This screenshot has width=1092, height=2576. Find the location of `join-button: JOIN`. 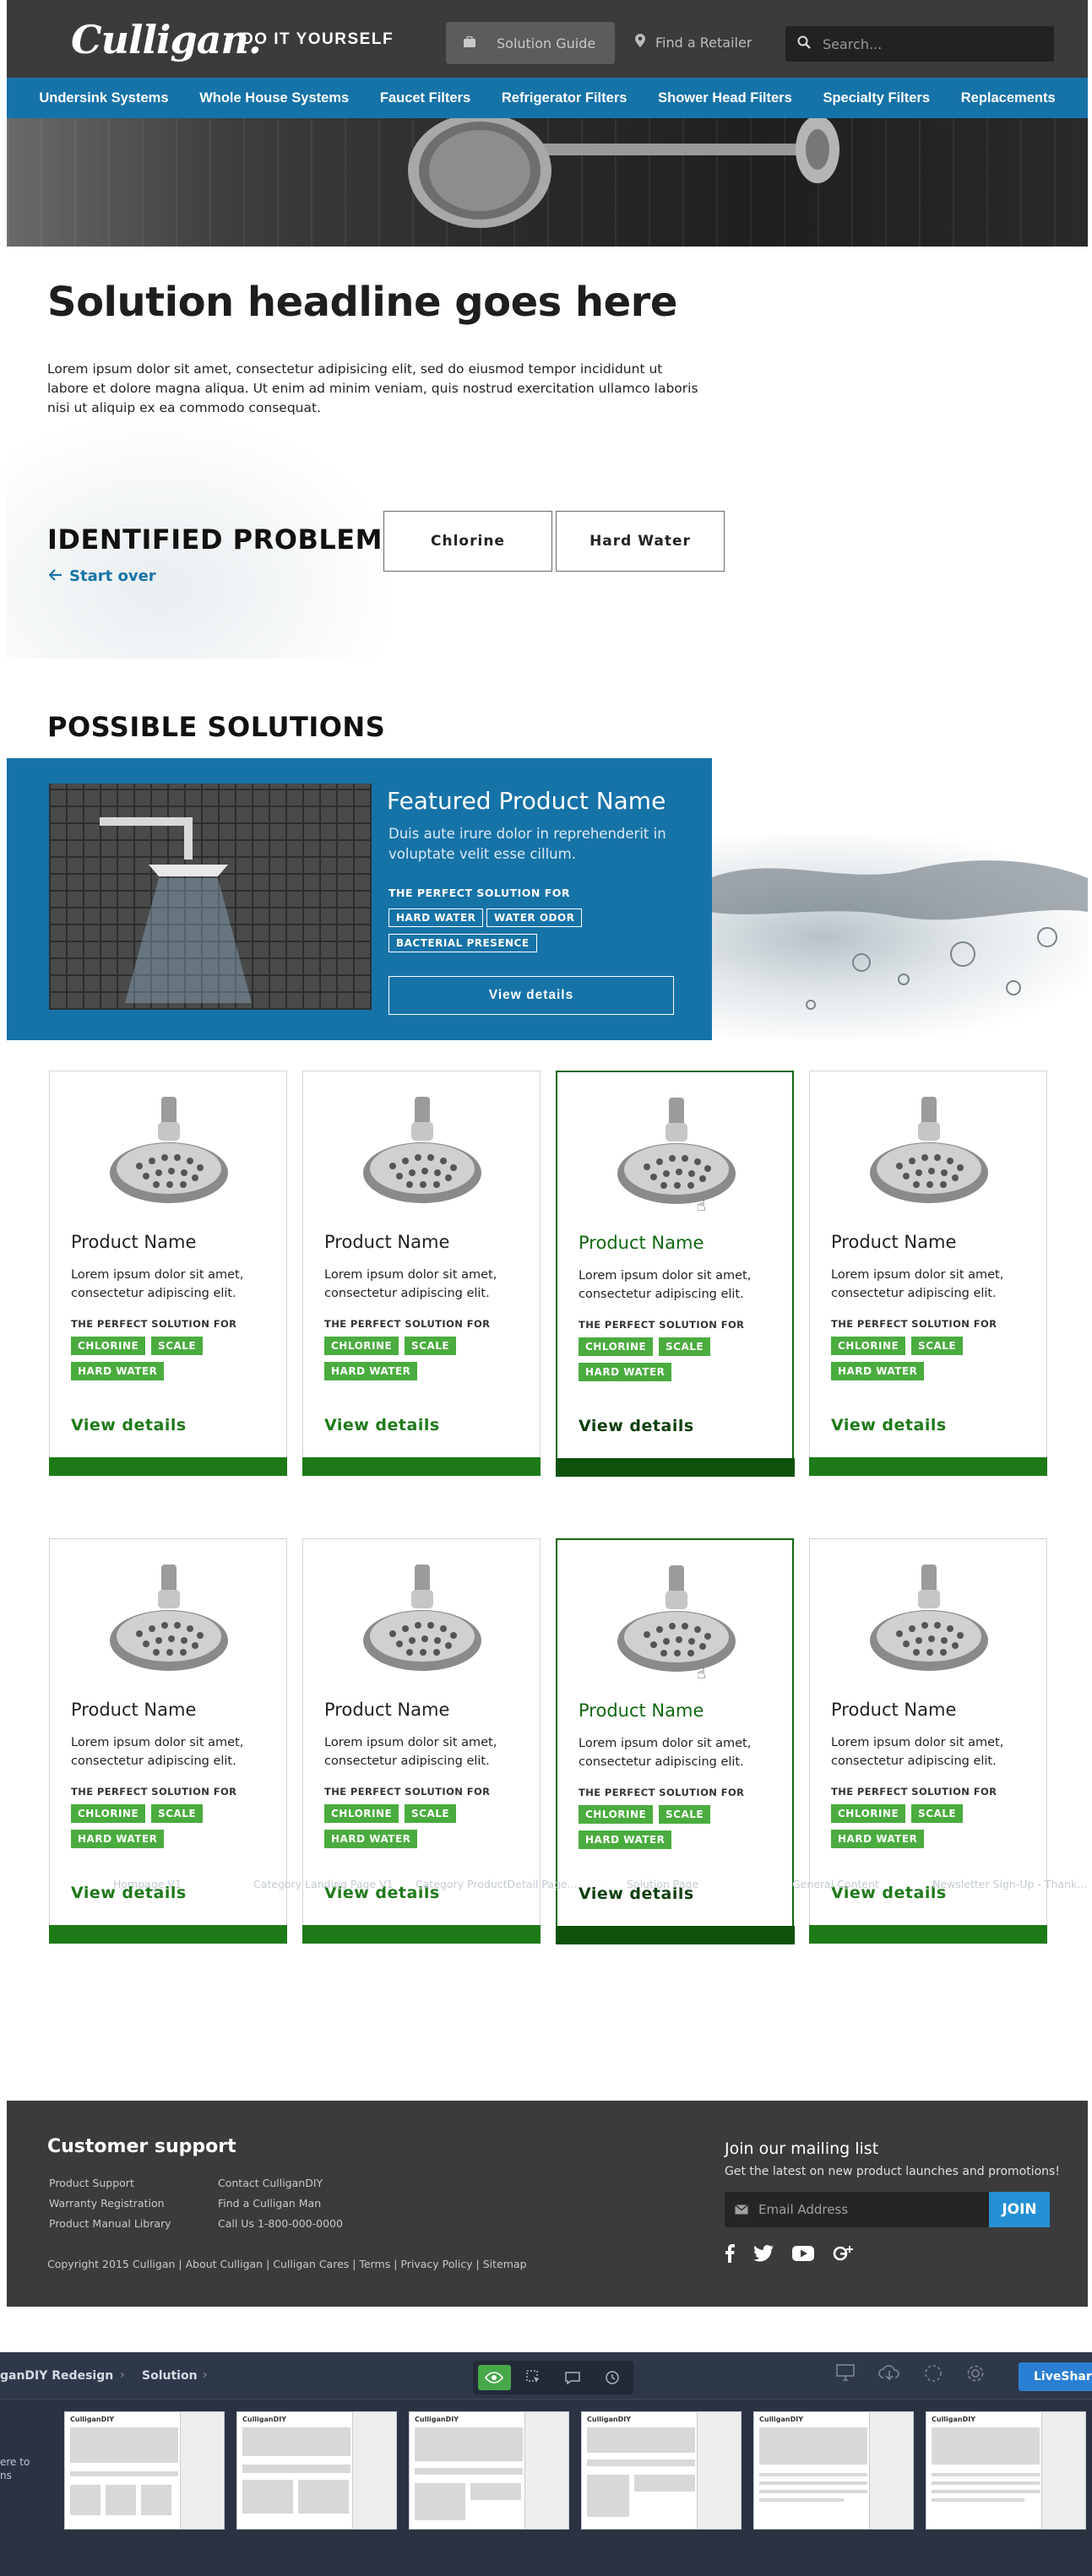

join-button: JOIN is located at coordinates (1019, 2210).